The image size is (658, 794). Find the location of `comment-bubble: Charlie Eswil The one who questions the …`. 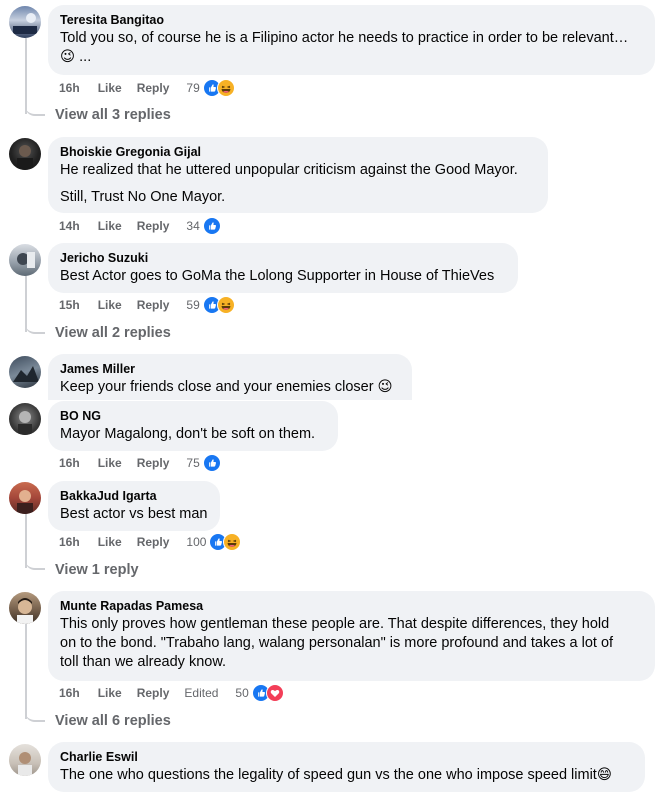

comment-bubble: Charlie Eswil The one who questions the … is located at coordinates (346, 767).